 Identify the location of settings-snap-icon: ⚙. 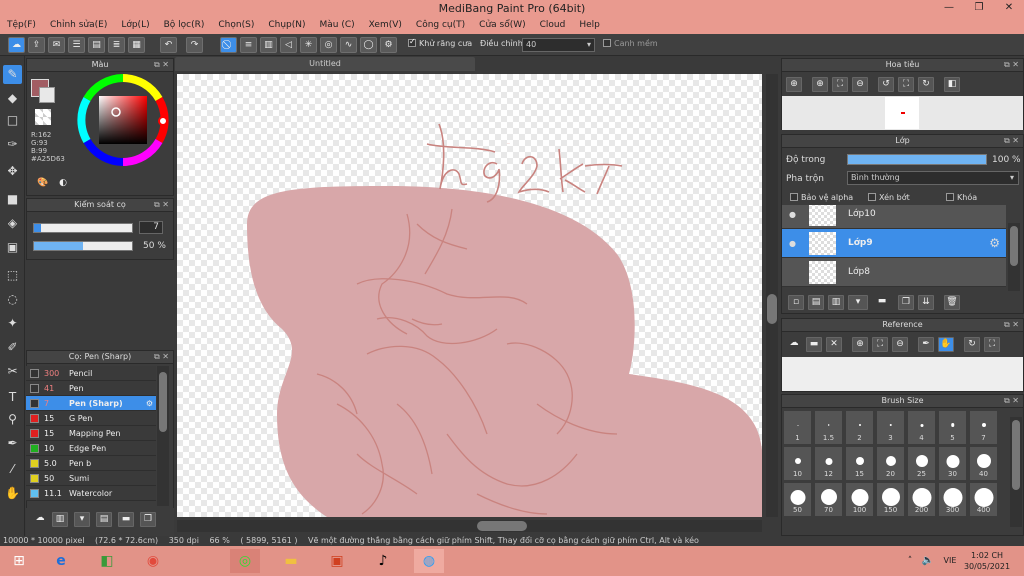
(388, 45).